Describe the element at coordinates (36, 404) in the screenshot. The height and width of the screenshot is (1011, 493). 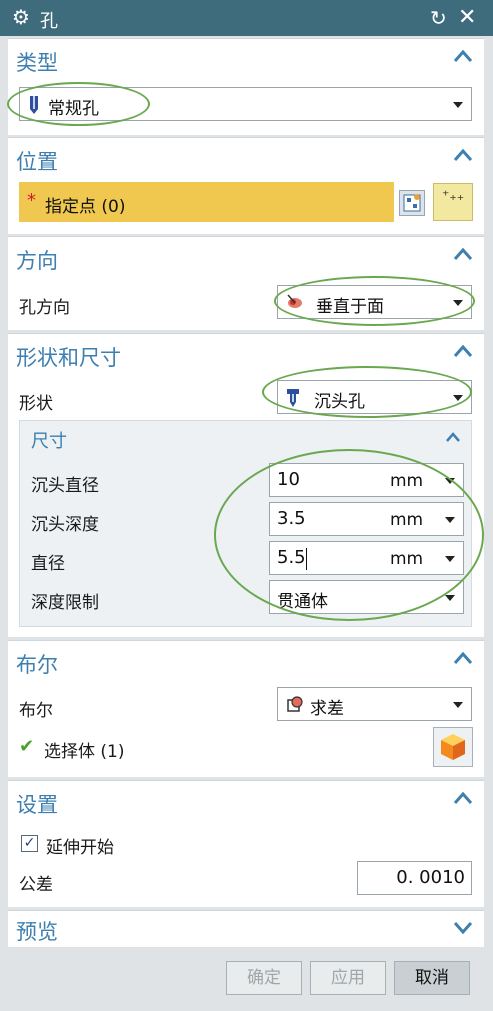
I see `shape-label: 形状` at that location.